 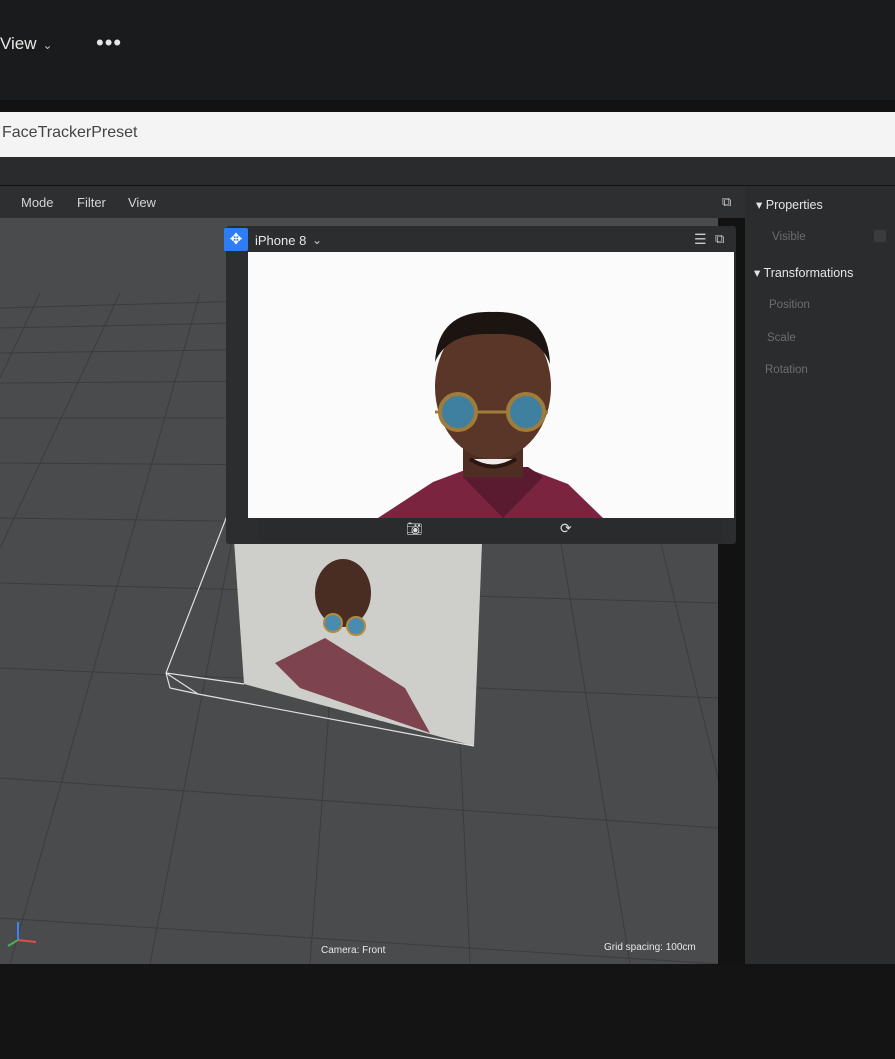 What do you see at coordinates (880, 236) in the screenshot?
I see `visible-checkbox` at bounding box center [880, 236].